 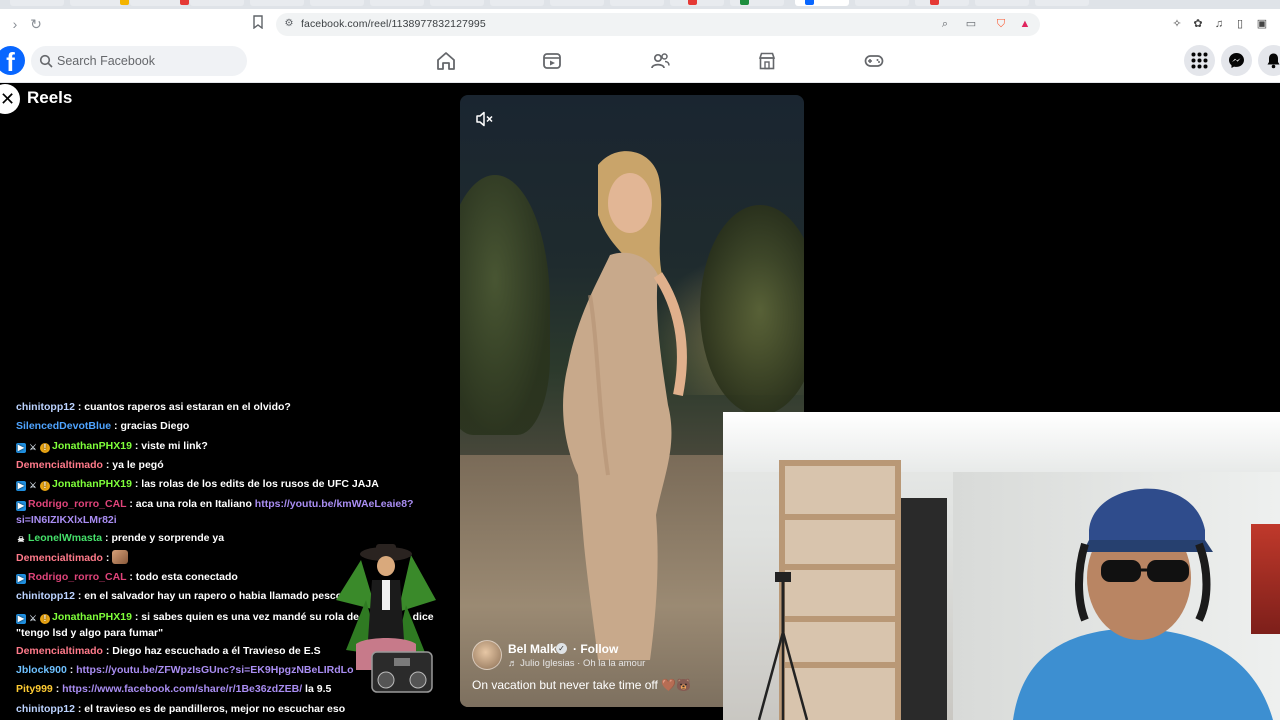 What do you see at coordinates (386, 618) in the screenshot?
I see `mariachi-sticker` at bounding box center [386, 618].